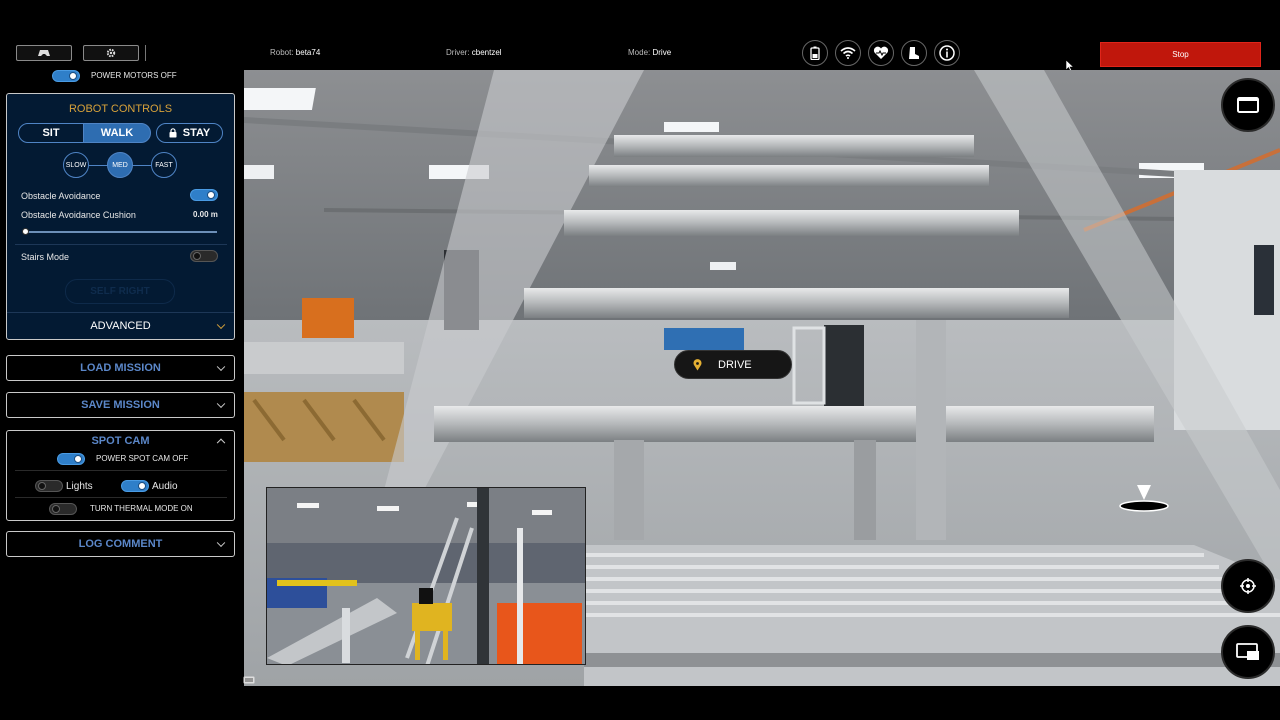 The height and width of the screenshot is (720, 1280). I want to click on settings-button, so click(111, 53).